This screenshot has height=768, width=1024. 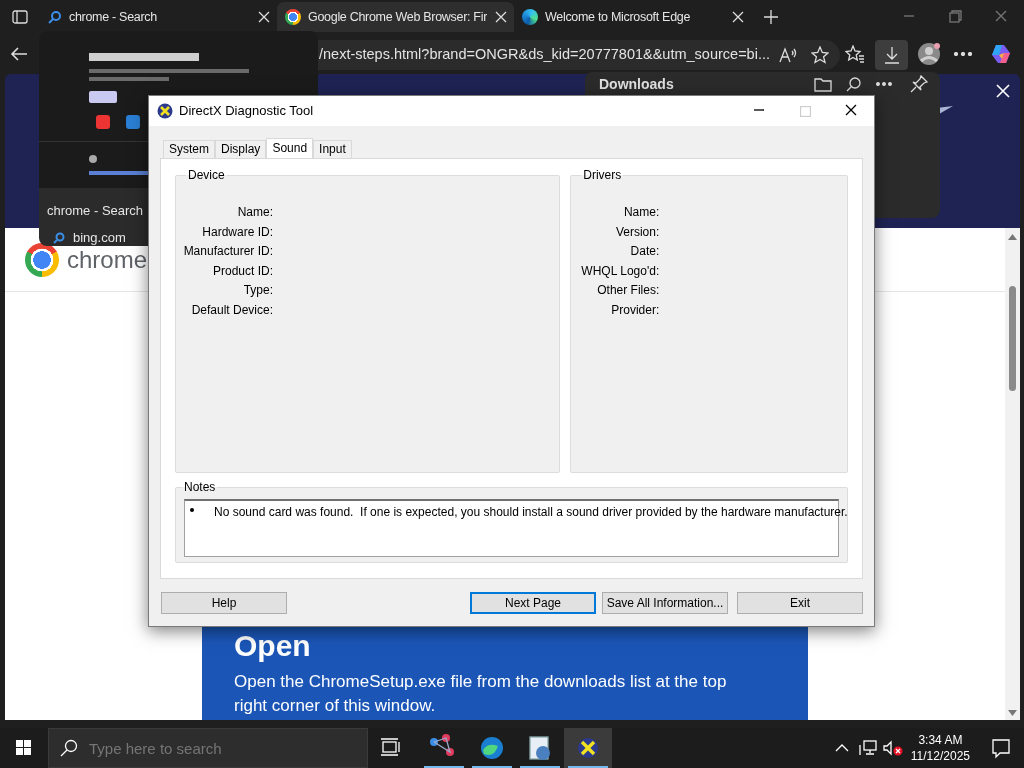 What do you see at coordinates (290, 148) in the screenshot?
I see `dialog-tab: Sound` at bounding box center [290, 148].